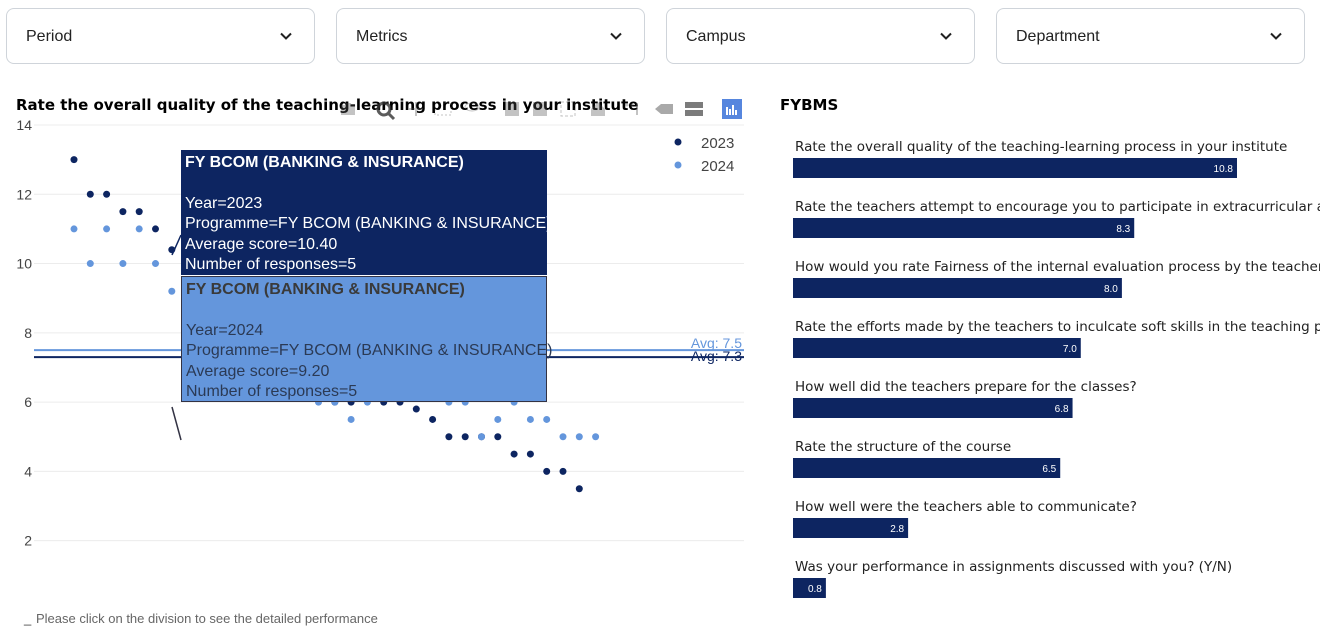 Image resolution: width=1329 pixels, height=633 pixels. I want to click on y-tick-label: 2, so click(28, 541).